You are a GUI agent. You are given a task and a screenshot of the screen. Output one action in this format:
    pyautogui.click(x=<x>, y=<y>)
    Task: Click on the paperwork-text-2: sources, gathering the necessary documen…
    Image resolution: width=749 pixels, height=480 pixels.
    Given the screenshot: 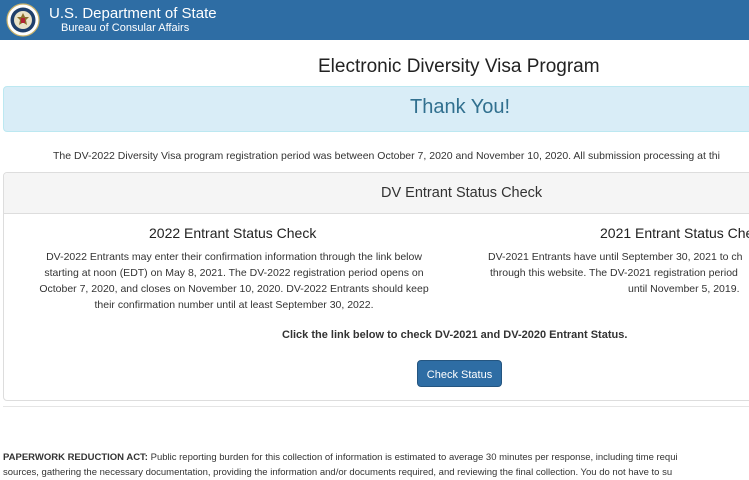 What is the action you would take?
    pyautogui.click(x=338, y=472)
    